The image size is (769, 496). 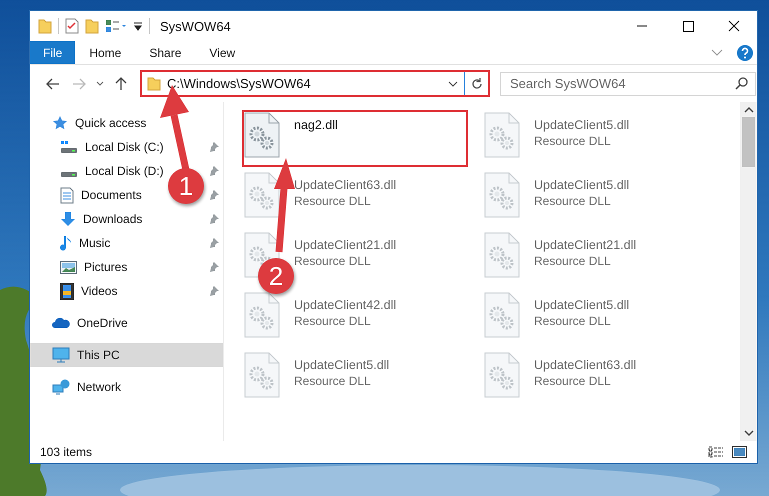 I want to click on music-note-icon, so click(x=66, y=243).